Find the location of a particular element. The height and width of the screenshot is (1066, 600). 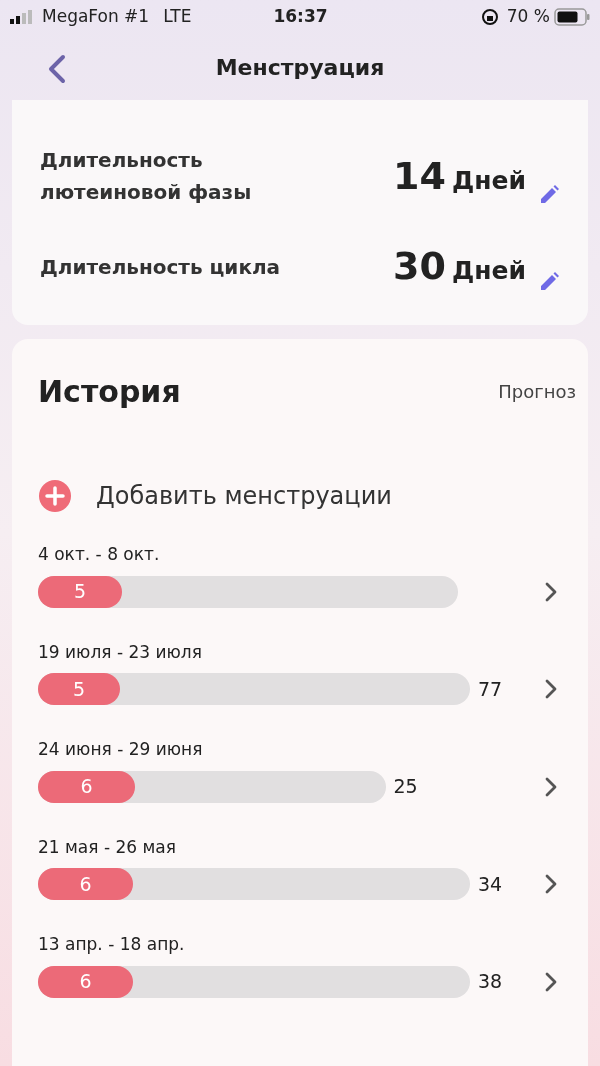

setting-label: Длительность лютеиновой фазы is located at coordinates (146, 176).